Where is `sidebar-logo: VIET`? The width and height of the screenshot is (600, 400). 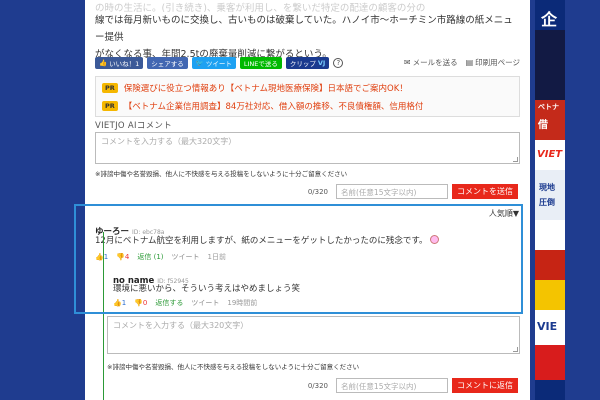
sidebar-logo: VIET is located at coordinates (550, 155).